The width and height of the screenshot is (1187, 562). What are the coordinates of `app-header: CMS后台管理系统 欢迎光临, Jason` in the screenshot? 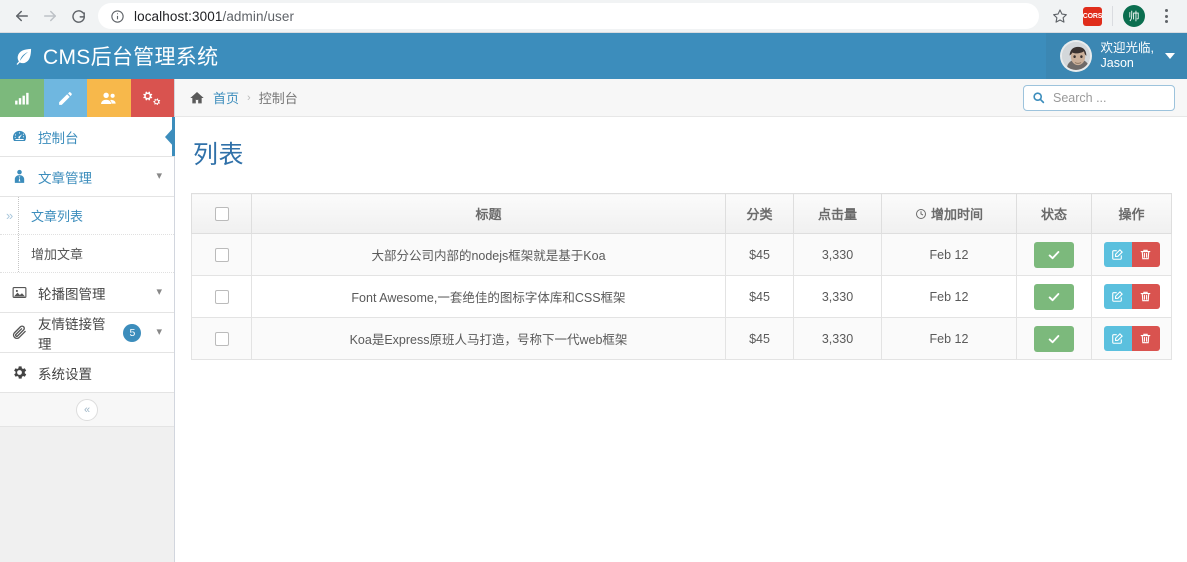 It's located at (593, 56).